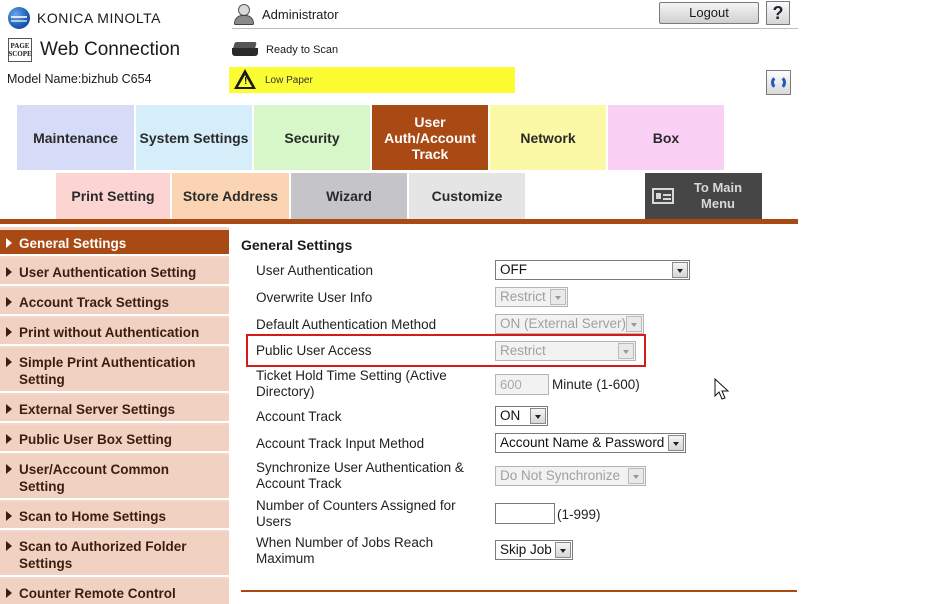 The height and width of the screenshot is (604, 928). I want to click on content-bottom-divider, so click(519, 591).